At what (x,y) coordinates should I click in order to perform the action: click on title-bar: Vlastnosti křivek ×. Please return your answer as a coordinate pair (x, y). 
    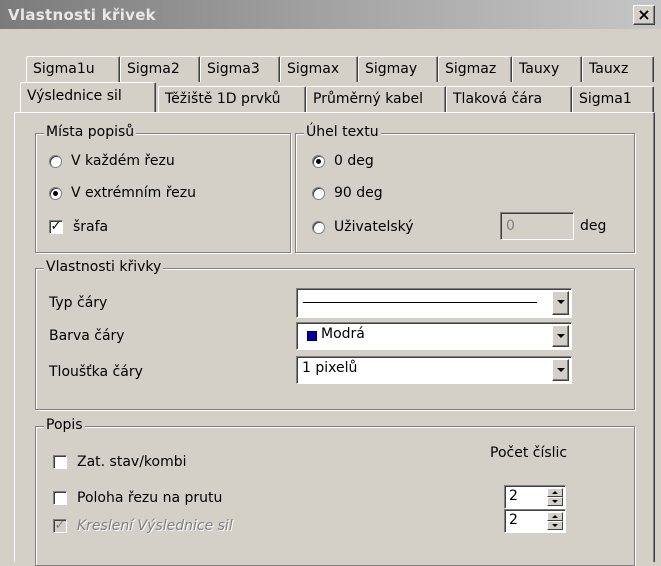
    Looking at the image, I should click on (330, 15).